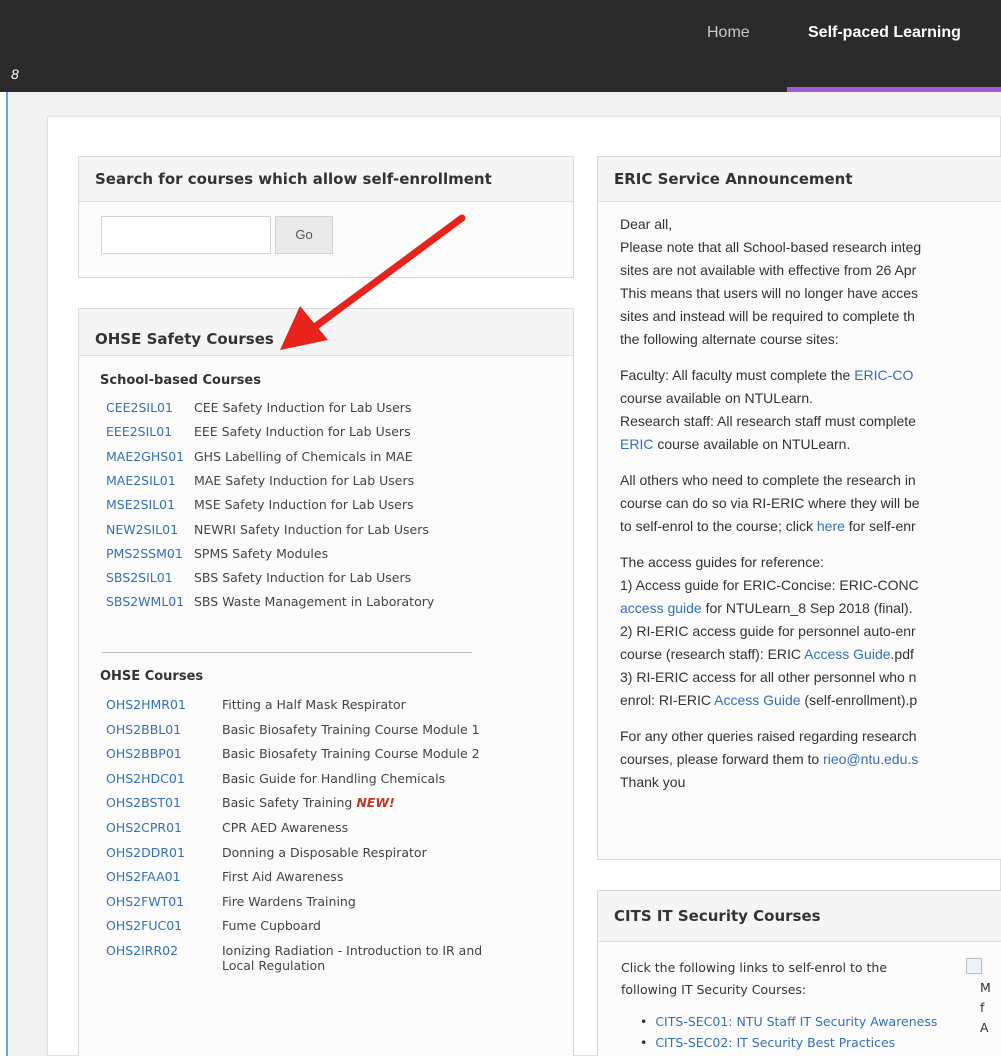 This screenshot has height=1056, width=1001. Describe the element at coordinates (653, 782) in the screenshot. I see `thank-you: Thank you` at that location.